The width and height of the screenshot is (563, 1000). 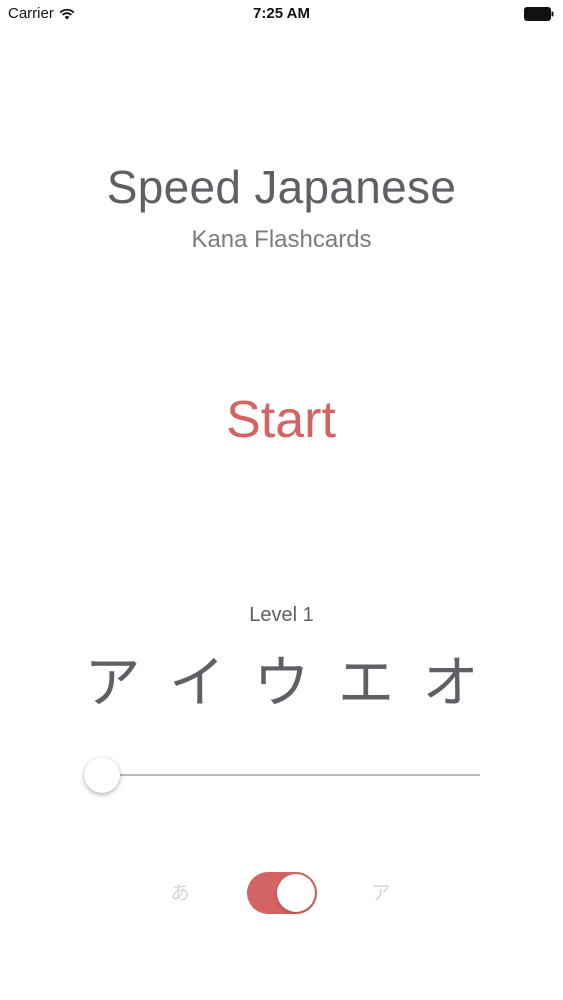 What do you see at coordinates (381, 893) in the screenshot?
I see `katakana-label: ア` at bounding box center [381, 893].